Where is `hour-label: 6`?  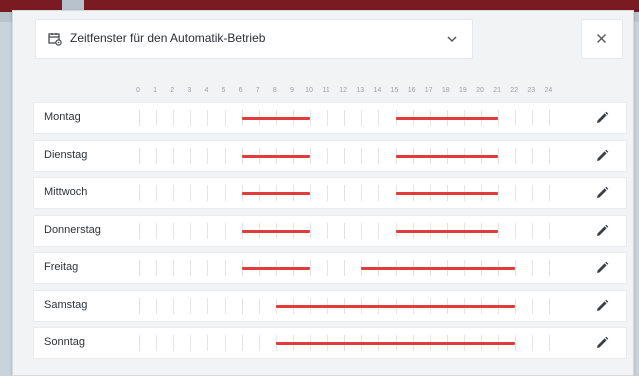 hour-label: 6 is located at coordinates (240, 90).